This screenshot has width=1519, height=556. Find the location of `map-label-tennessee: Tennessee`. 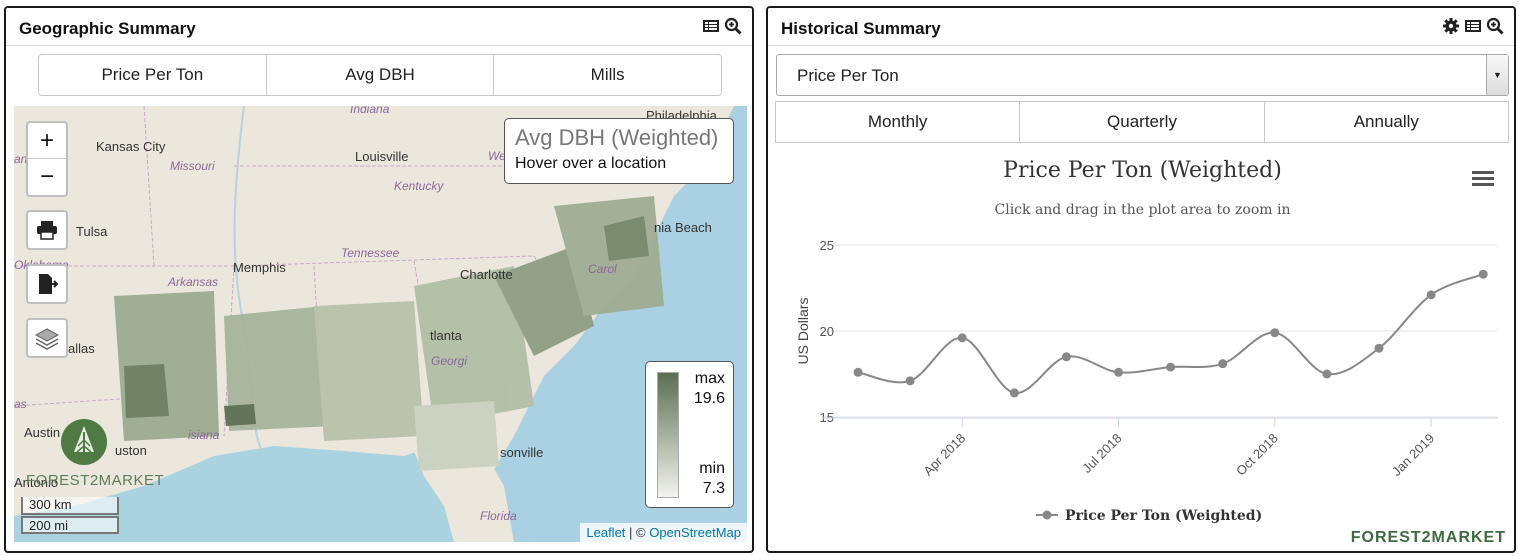

map-label-tennessee: Tennessee is located at coordinates (370, 253).